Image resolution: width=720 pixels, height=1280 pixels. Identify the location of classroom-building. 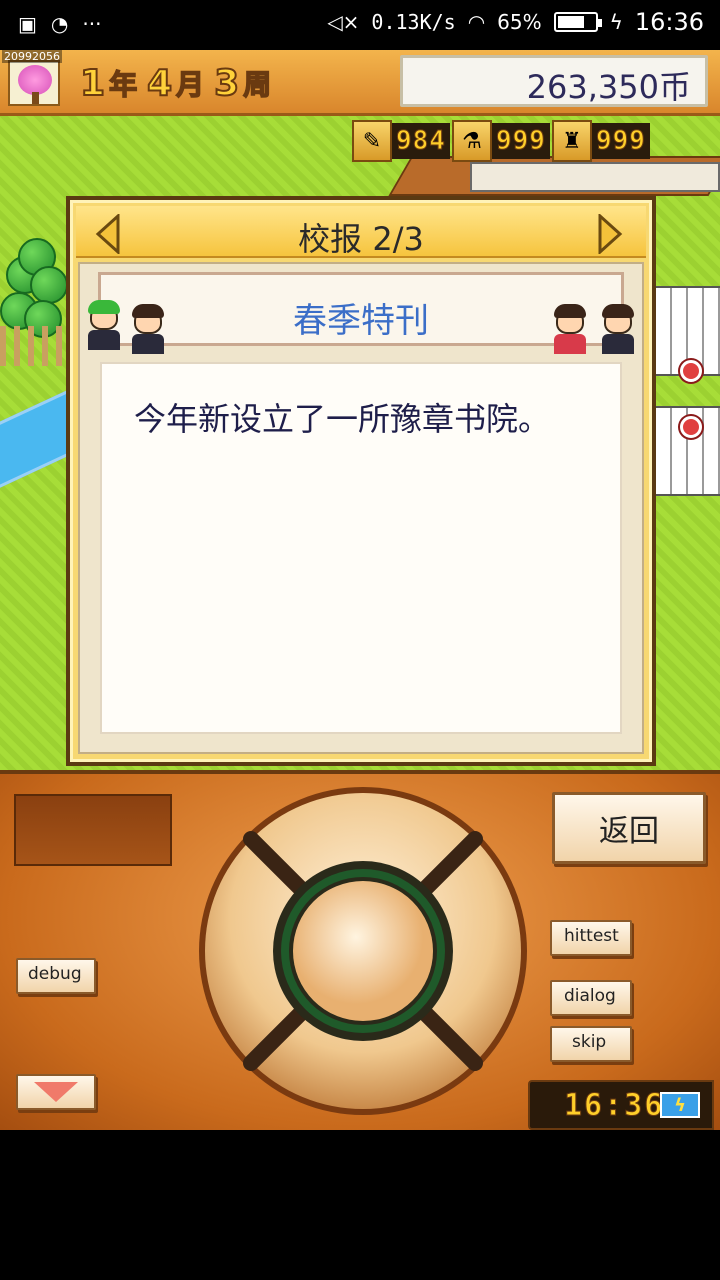
(595, 177).